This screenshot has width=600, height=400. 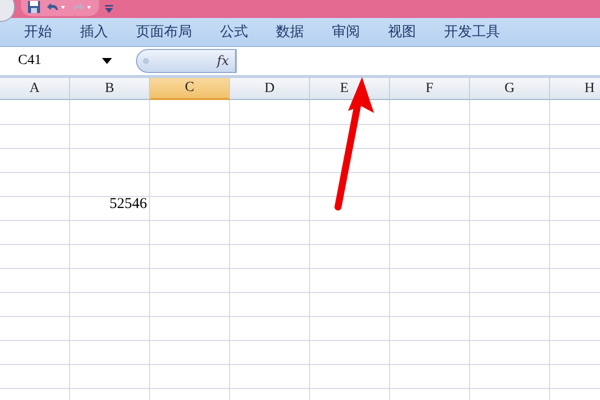 What do you see at coordinates (101, 32) in the screenshot?
I see `ribbon-tab: 插入` at bounding box center [101, 32].